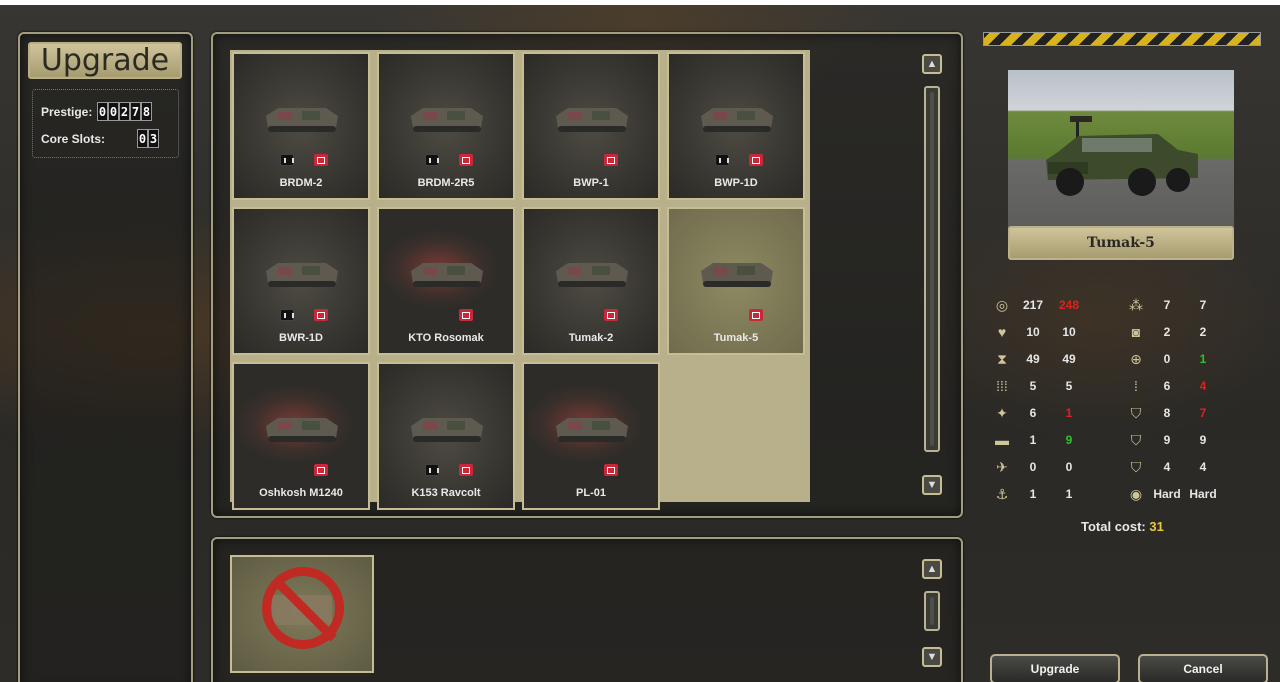 The width and height of the screenshot is (1280, 682). I want to click on stat-upgraded: Hard, so click(1203, 494).